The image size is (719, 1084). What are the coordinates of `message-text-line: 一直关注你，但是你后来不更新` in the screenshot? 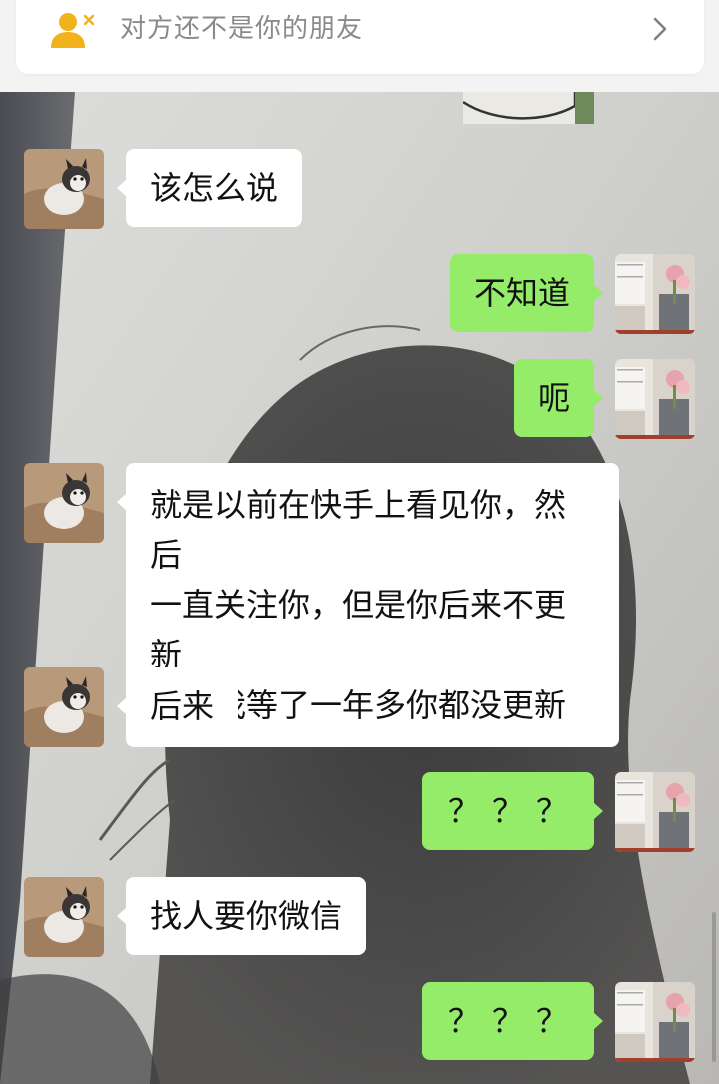 It's located at (358, 630).